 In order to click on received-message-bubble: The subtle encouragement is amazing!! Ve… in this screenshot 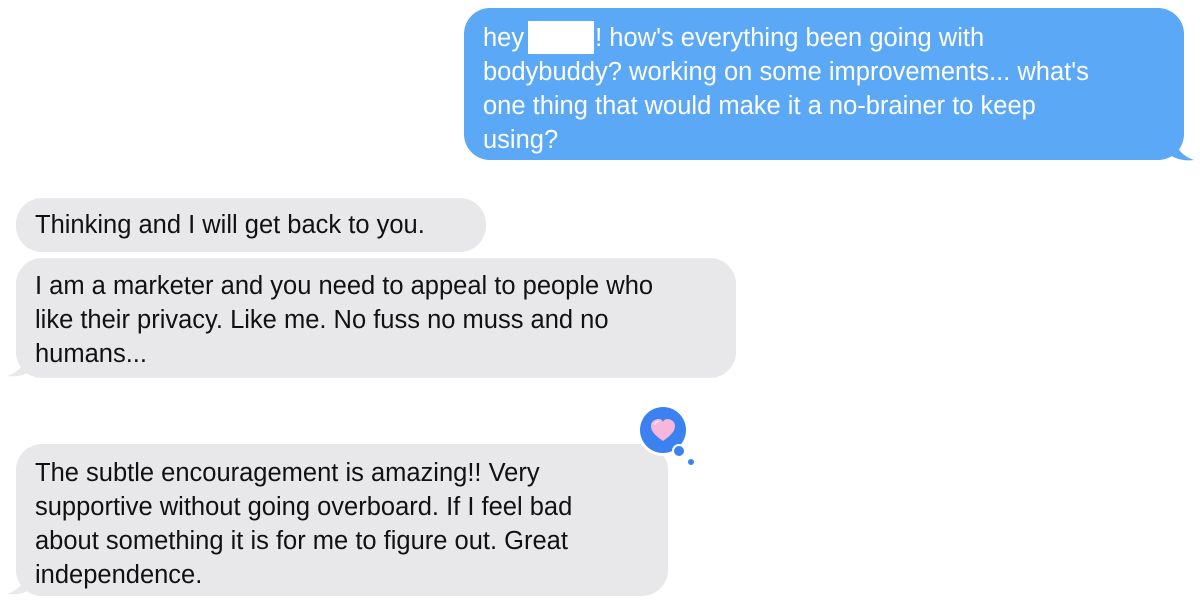, I will do `click(342, 520)`.